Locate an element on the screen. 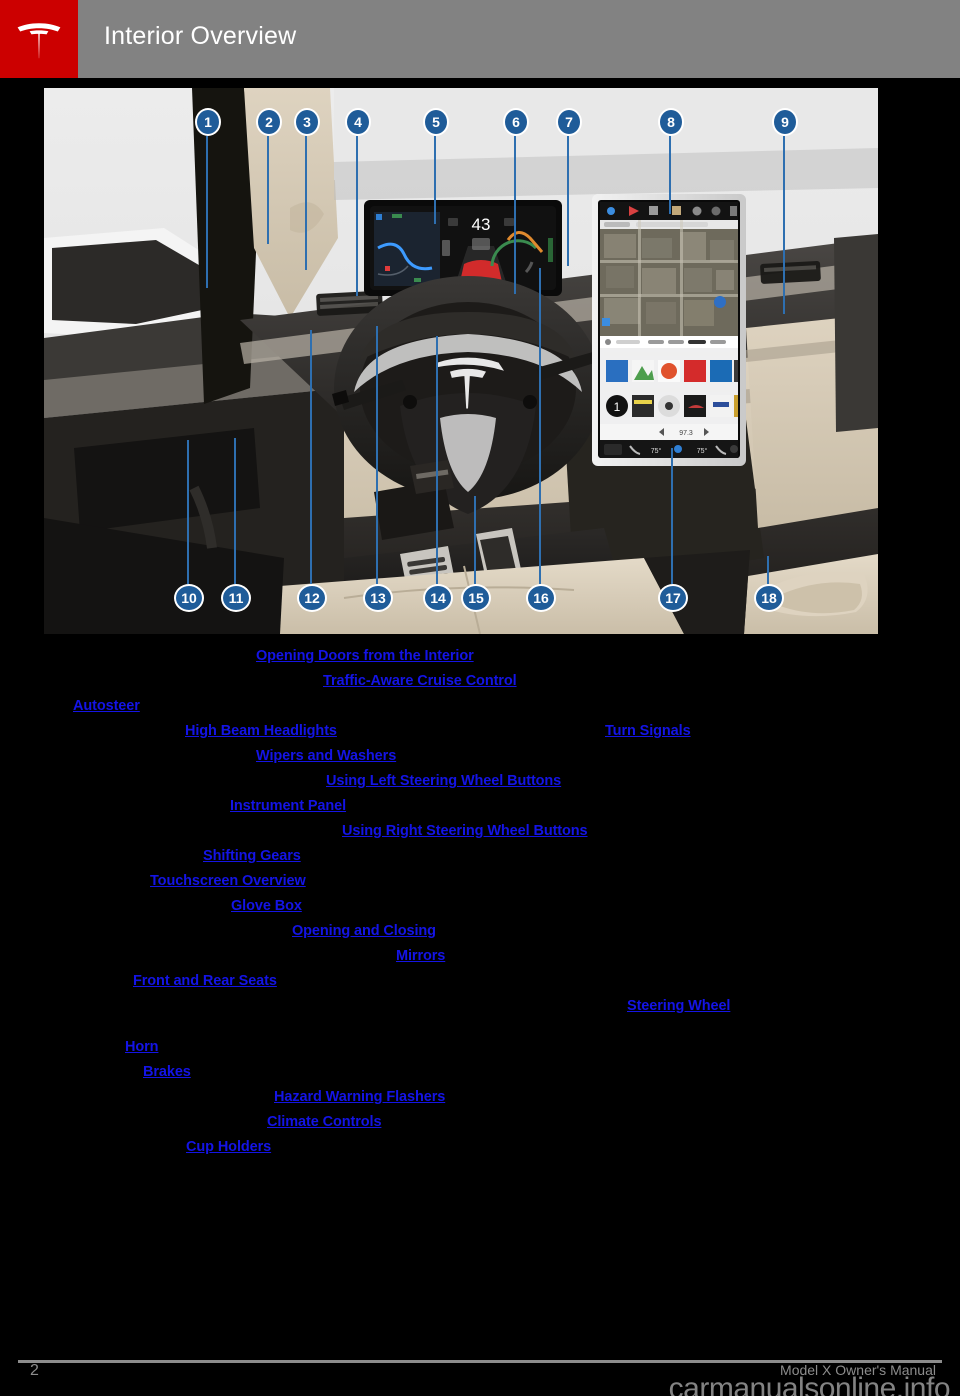 The image size is (960, 1396). svg-text: 97.3 is located at coordinates (686, 433).